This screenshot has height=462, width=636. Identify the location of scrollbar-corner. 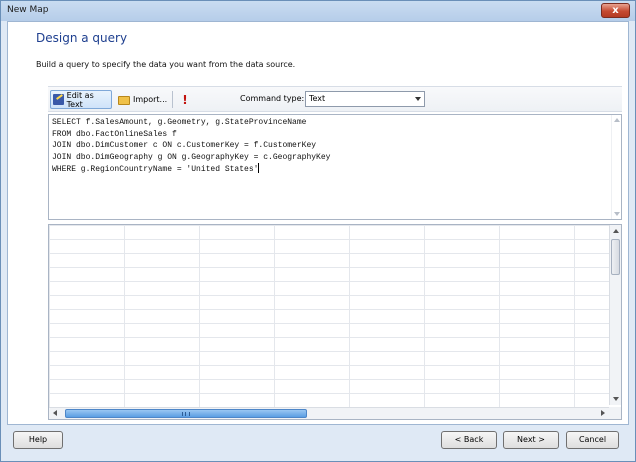
(615, 413).